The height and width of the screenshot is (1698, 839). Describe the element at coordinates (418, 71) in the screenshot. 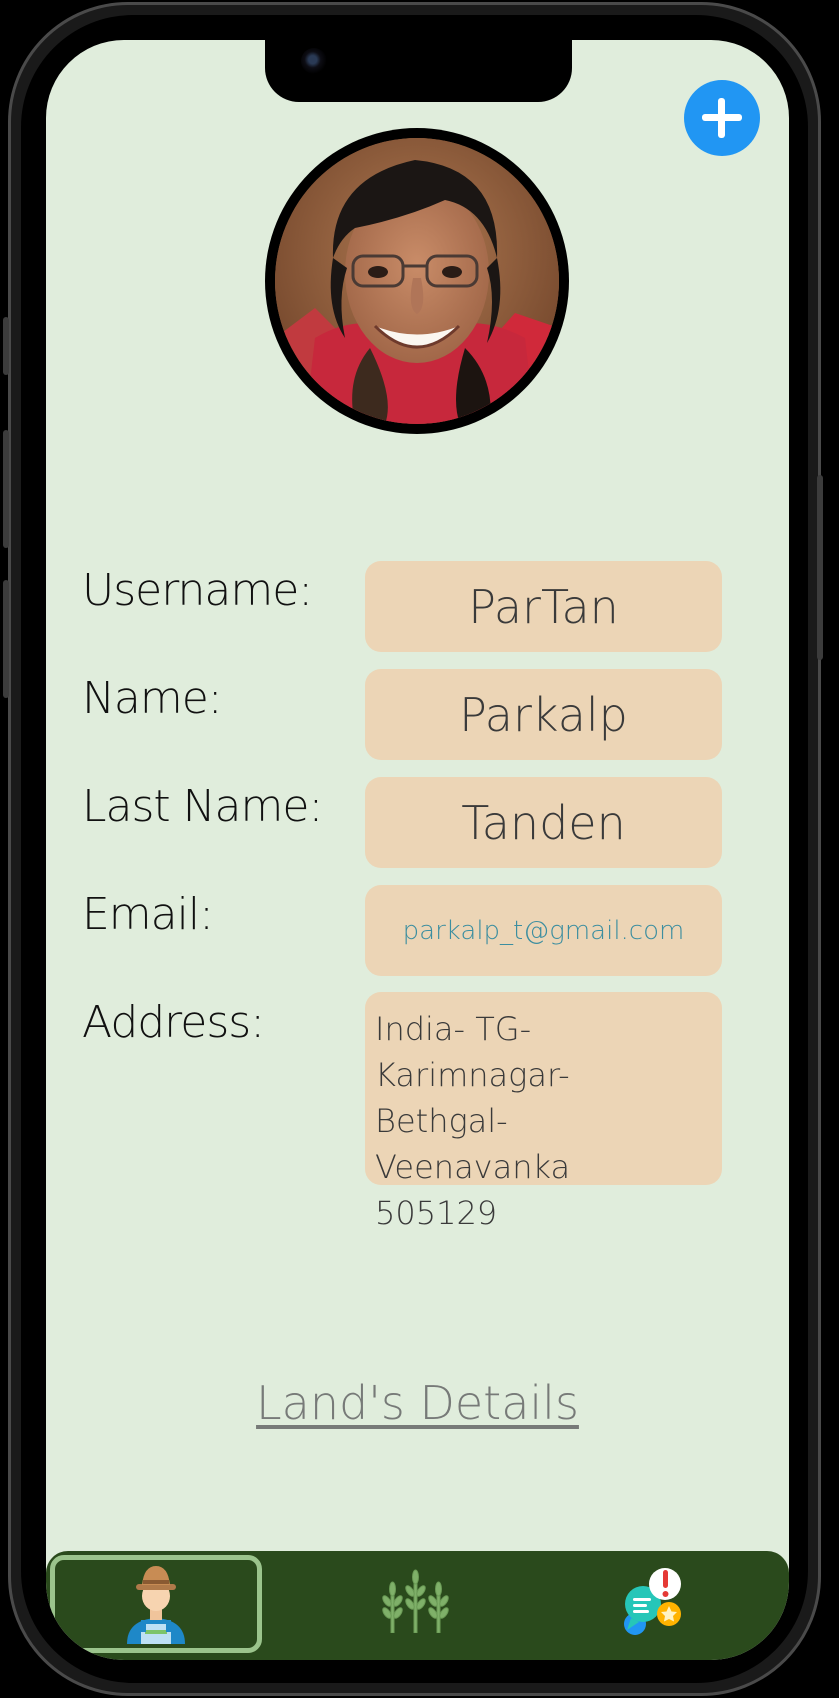

I see `notch` at that location.